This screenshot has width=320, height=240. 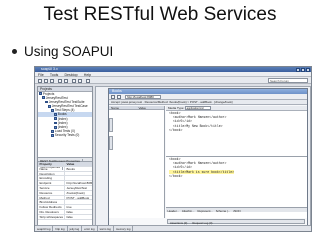 What do you see at coordinates (196, 125) in the screenshot?
I see `xml-line-text: <title>My New Book</title>` at bounding box center [196, 125].